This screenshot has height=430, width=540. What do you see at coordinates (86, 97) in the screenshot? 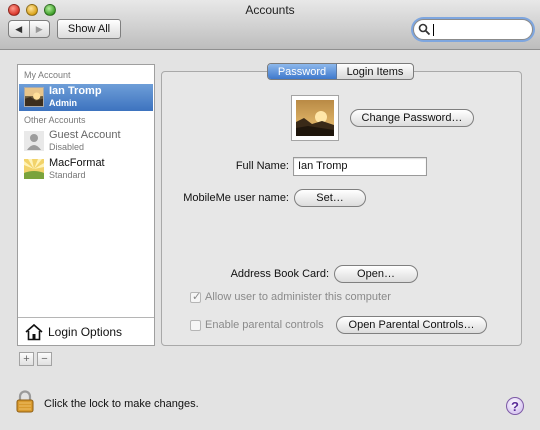
I see `user-item-ian-tromp: Ian Tromp Admin` at bounding box center [86, 97].